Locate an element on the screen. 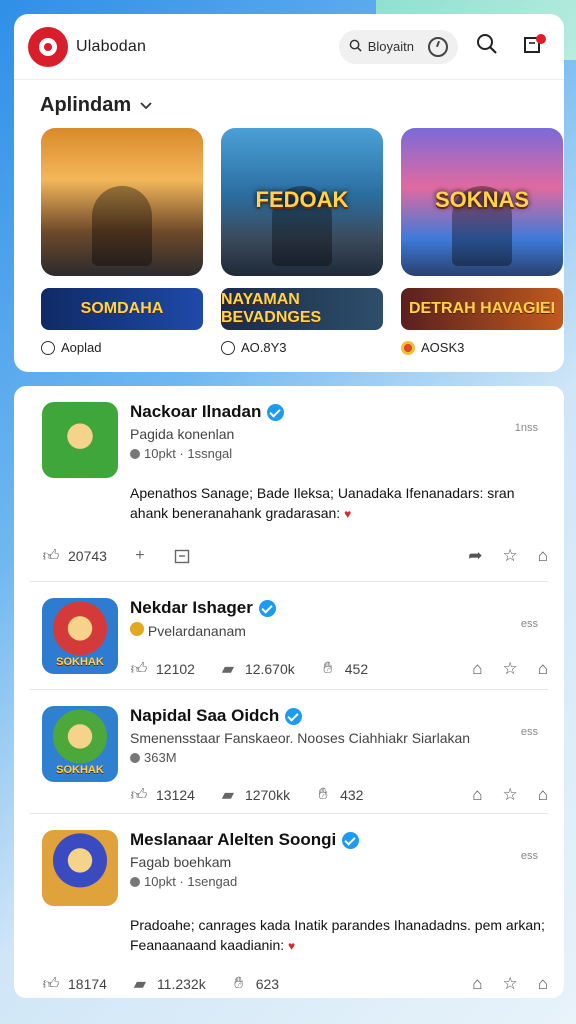 Image resolution: width=576 pixels, height=1024 pixels. featured-card: SOMDAHA Aoplad is located at coordinates (122, 241).